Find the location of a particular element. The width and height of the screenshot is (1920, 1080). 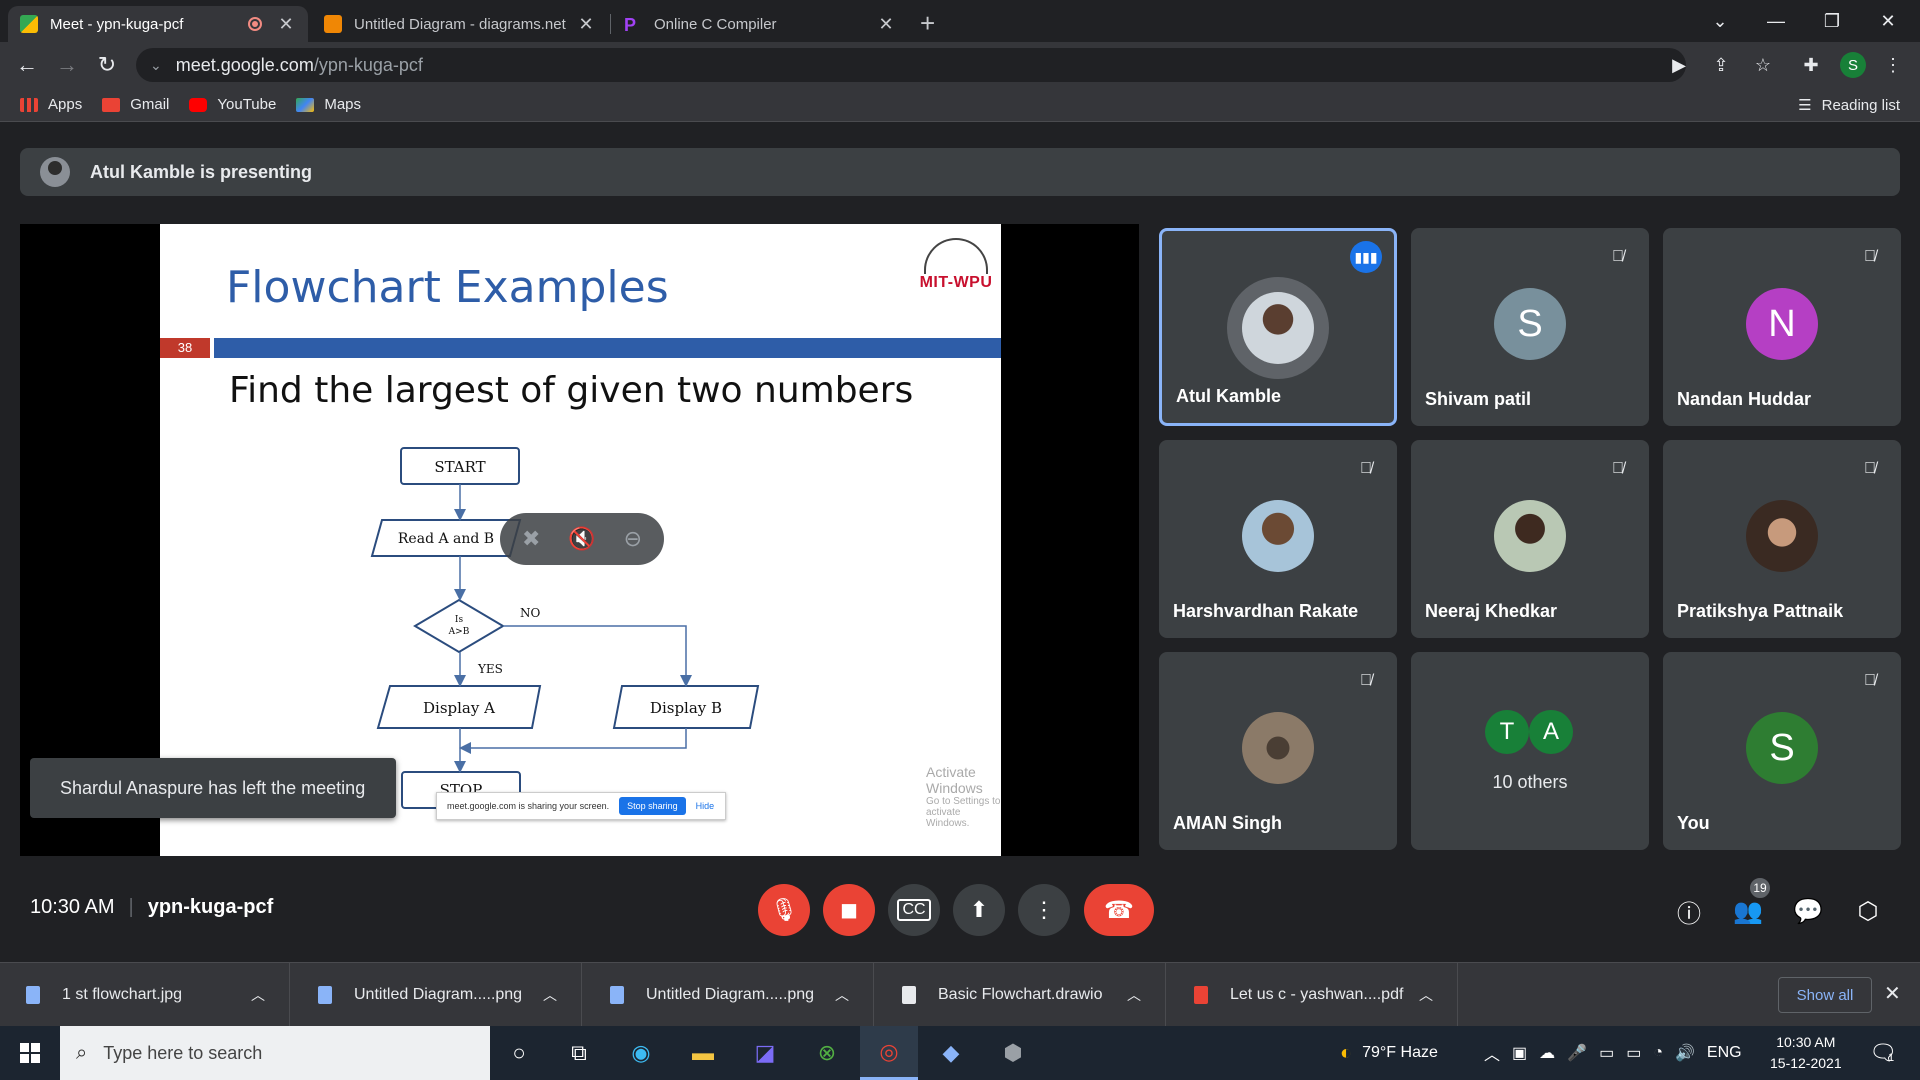

profile-avatar: S is located at coordinates (1853, 65).